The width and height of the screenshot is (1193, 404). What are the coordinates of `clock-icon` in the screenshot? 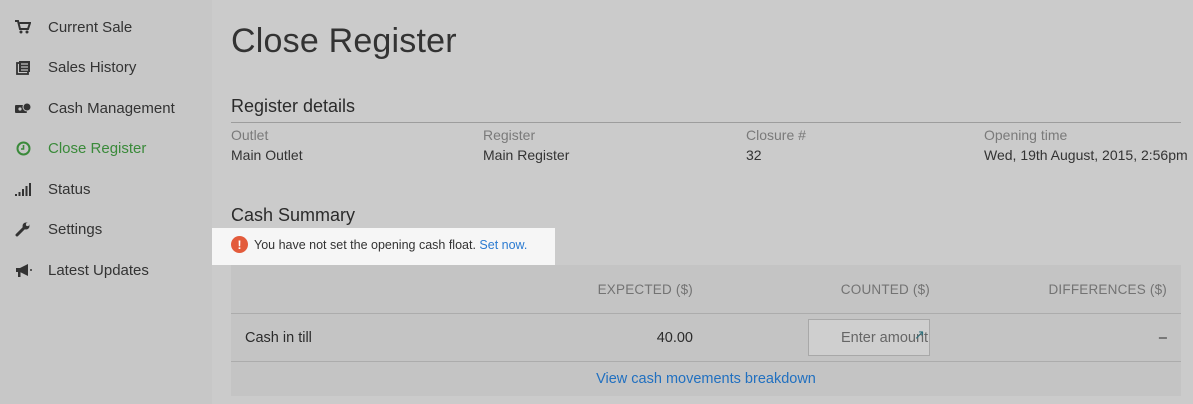 It's located at (23, 148).